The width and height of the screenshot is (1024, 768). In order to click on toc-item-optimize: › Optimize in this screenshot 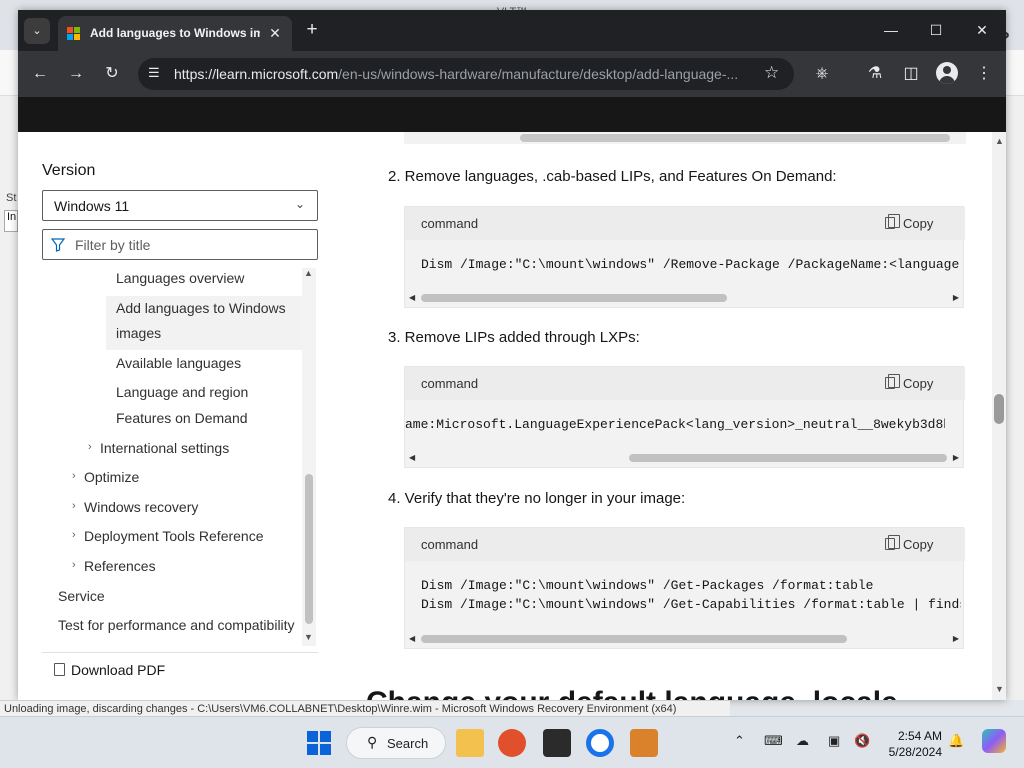, I will do `click(106, 477)`.